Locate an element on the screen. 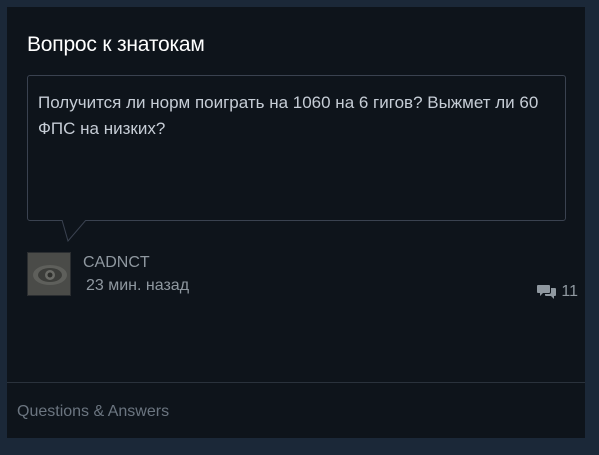 The width and height of the screenshot is (599, 455). avatar is located at coordinates (49, 274).